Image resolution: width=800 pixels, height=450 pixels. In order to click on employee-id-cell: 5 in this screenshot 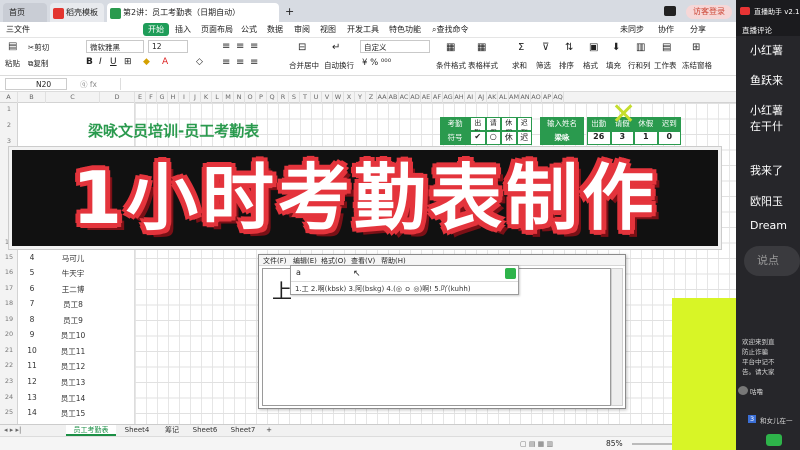, I will do `click(32, 272)`.